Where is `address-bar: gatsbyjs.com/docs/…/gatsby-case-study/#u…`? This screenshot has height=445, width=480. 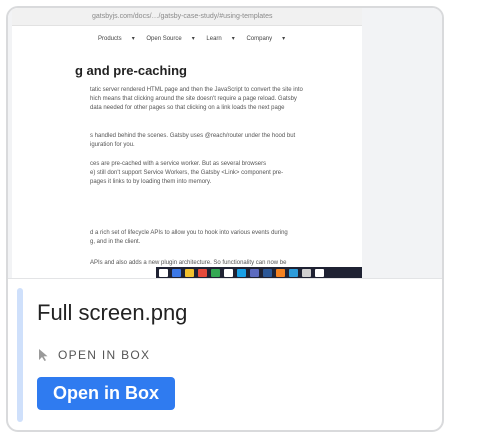
address-bar: gatsbyjs.com/docs/…/gatsby-case-study/#u… is located at coordinates (187, 17).